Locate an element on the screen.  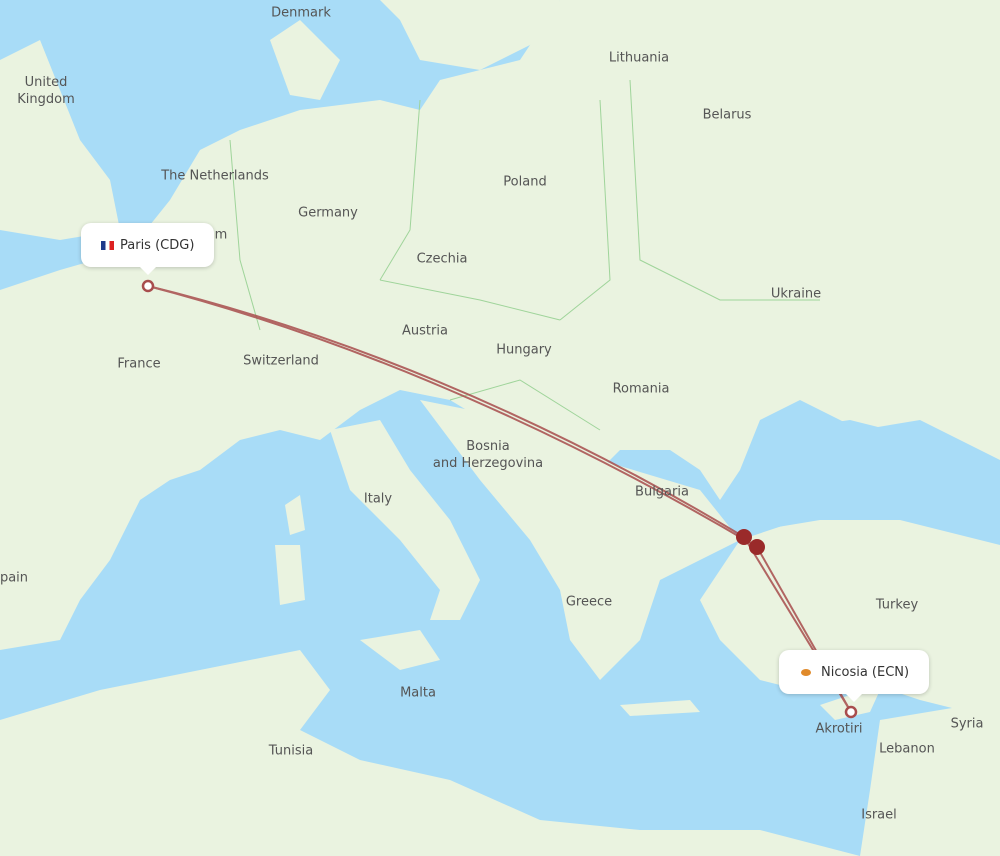
destination-pin is located at coordinates (851, 712).